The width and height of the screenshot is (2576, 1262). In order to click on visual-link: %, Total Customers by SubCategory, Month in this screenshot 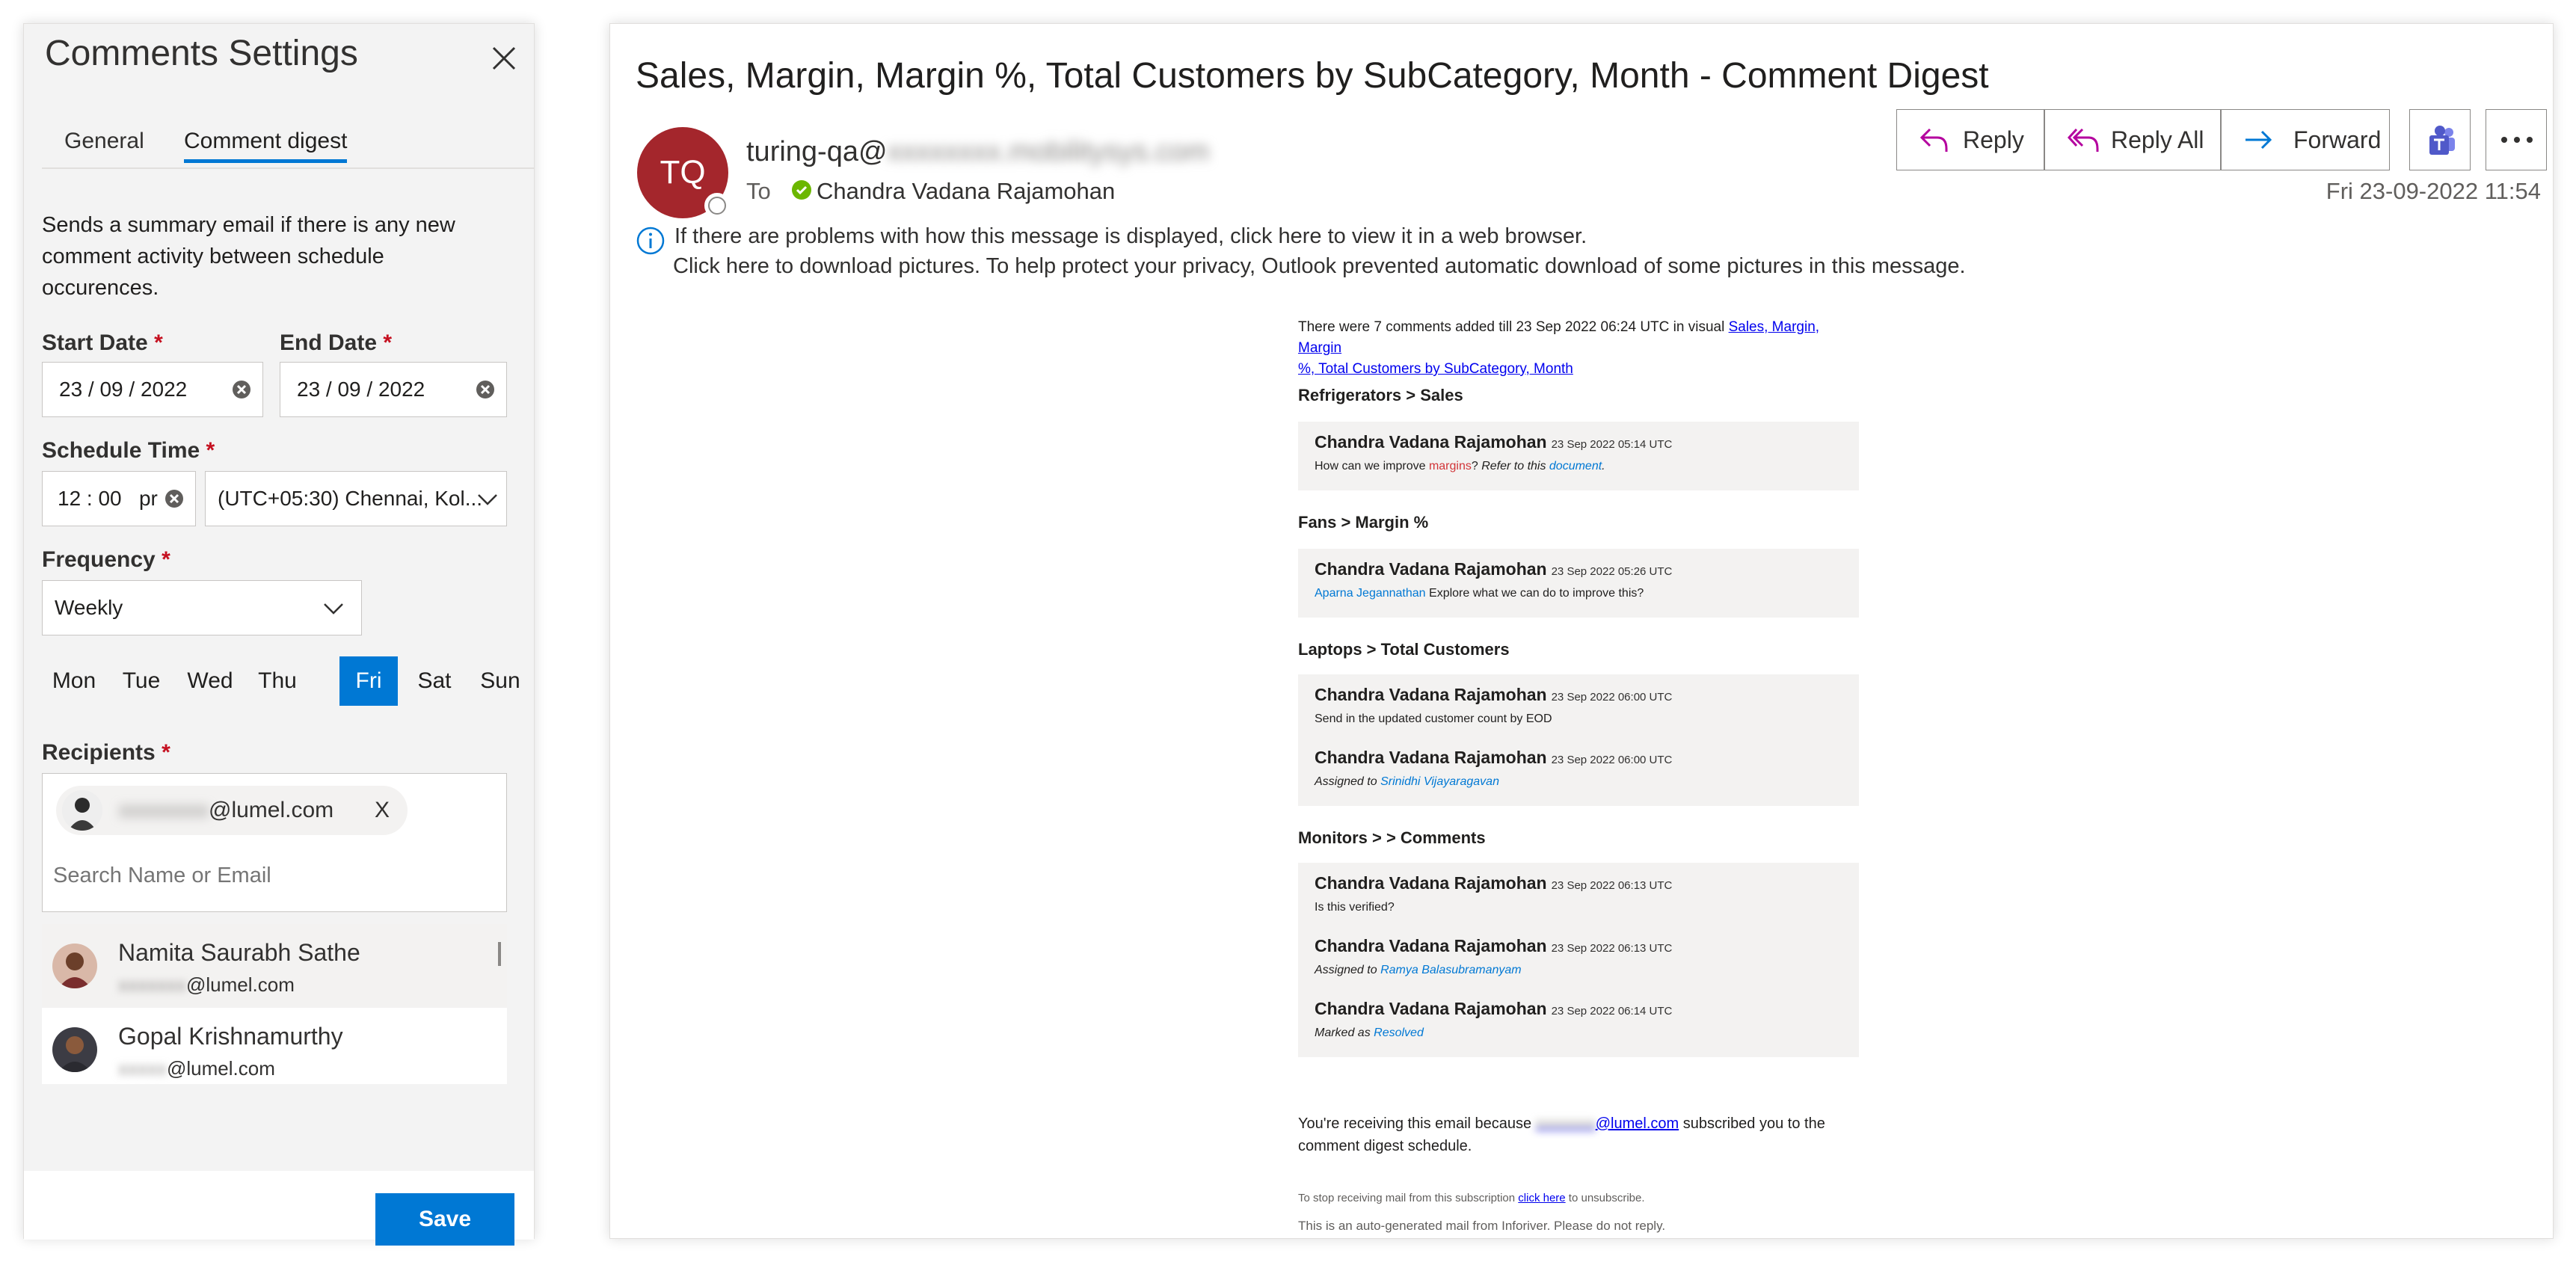, I will do `click(1435, 369)`.